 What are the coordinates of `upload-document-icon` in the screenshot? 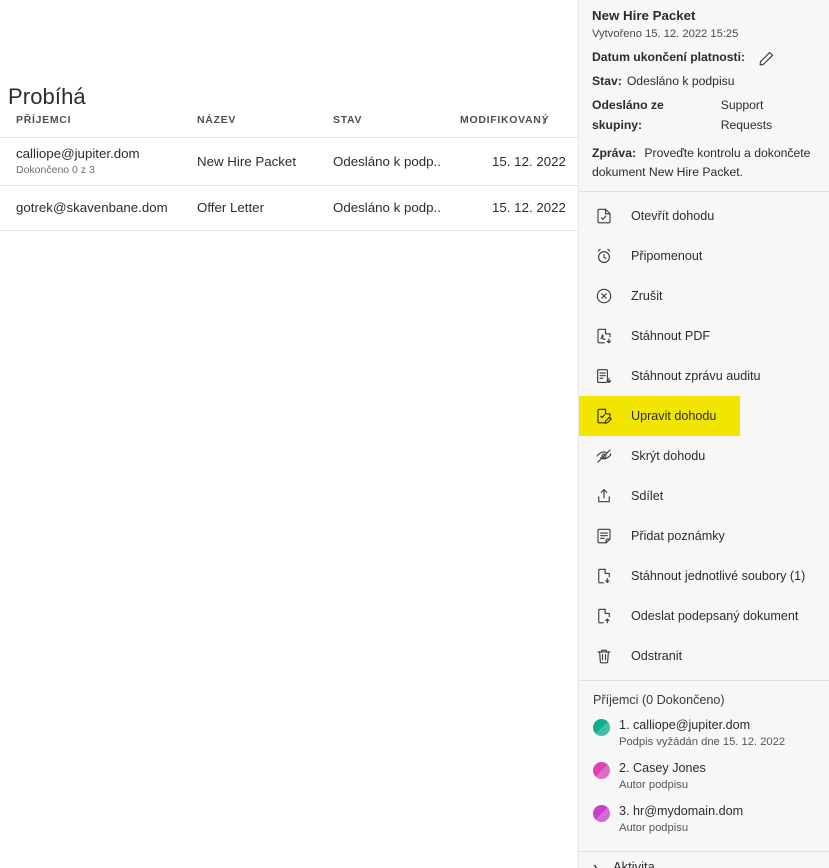 It's located at (604, 616).